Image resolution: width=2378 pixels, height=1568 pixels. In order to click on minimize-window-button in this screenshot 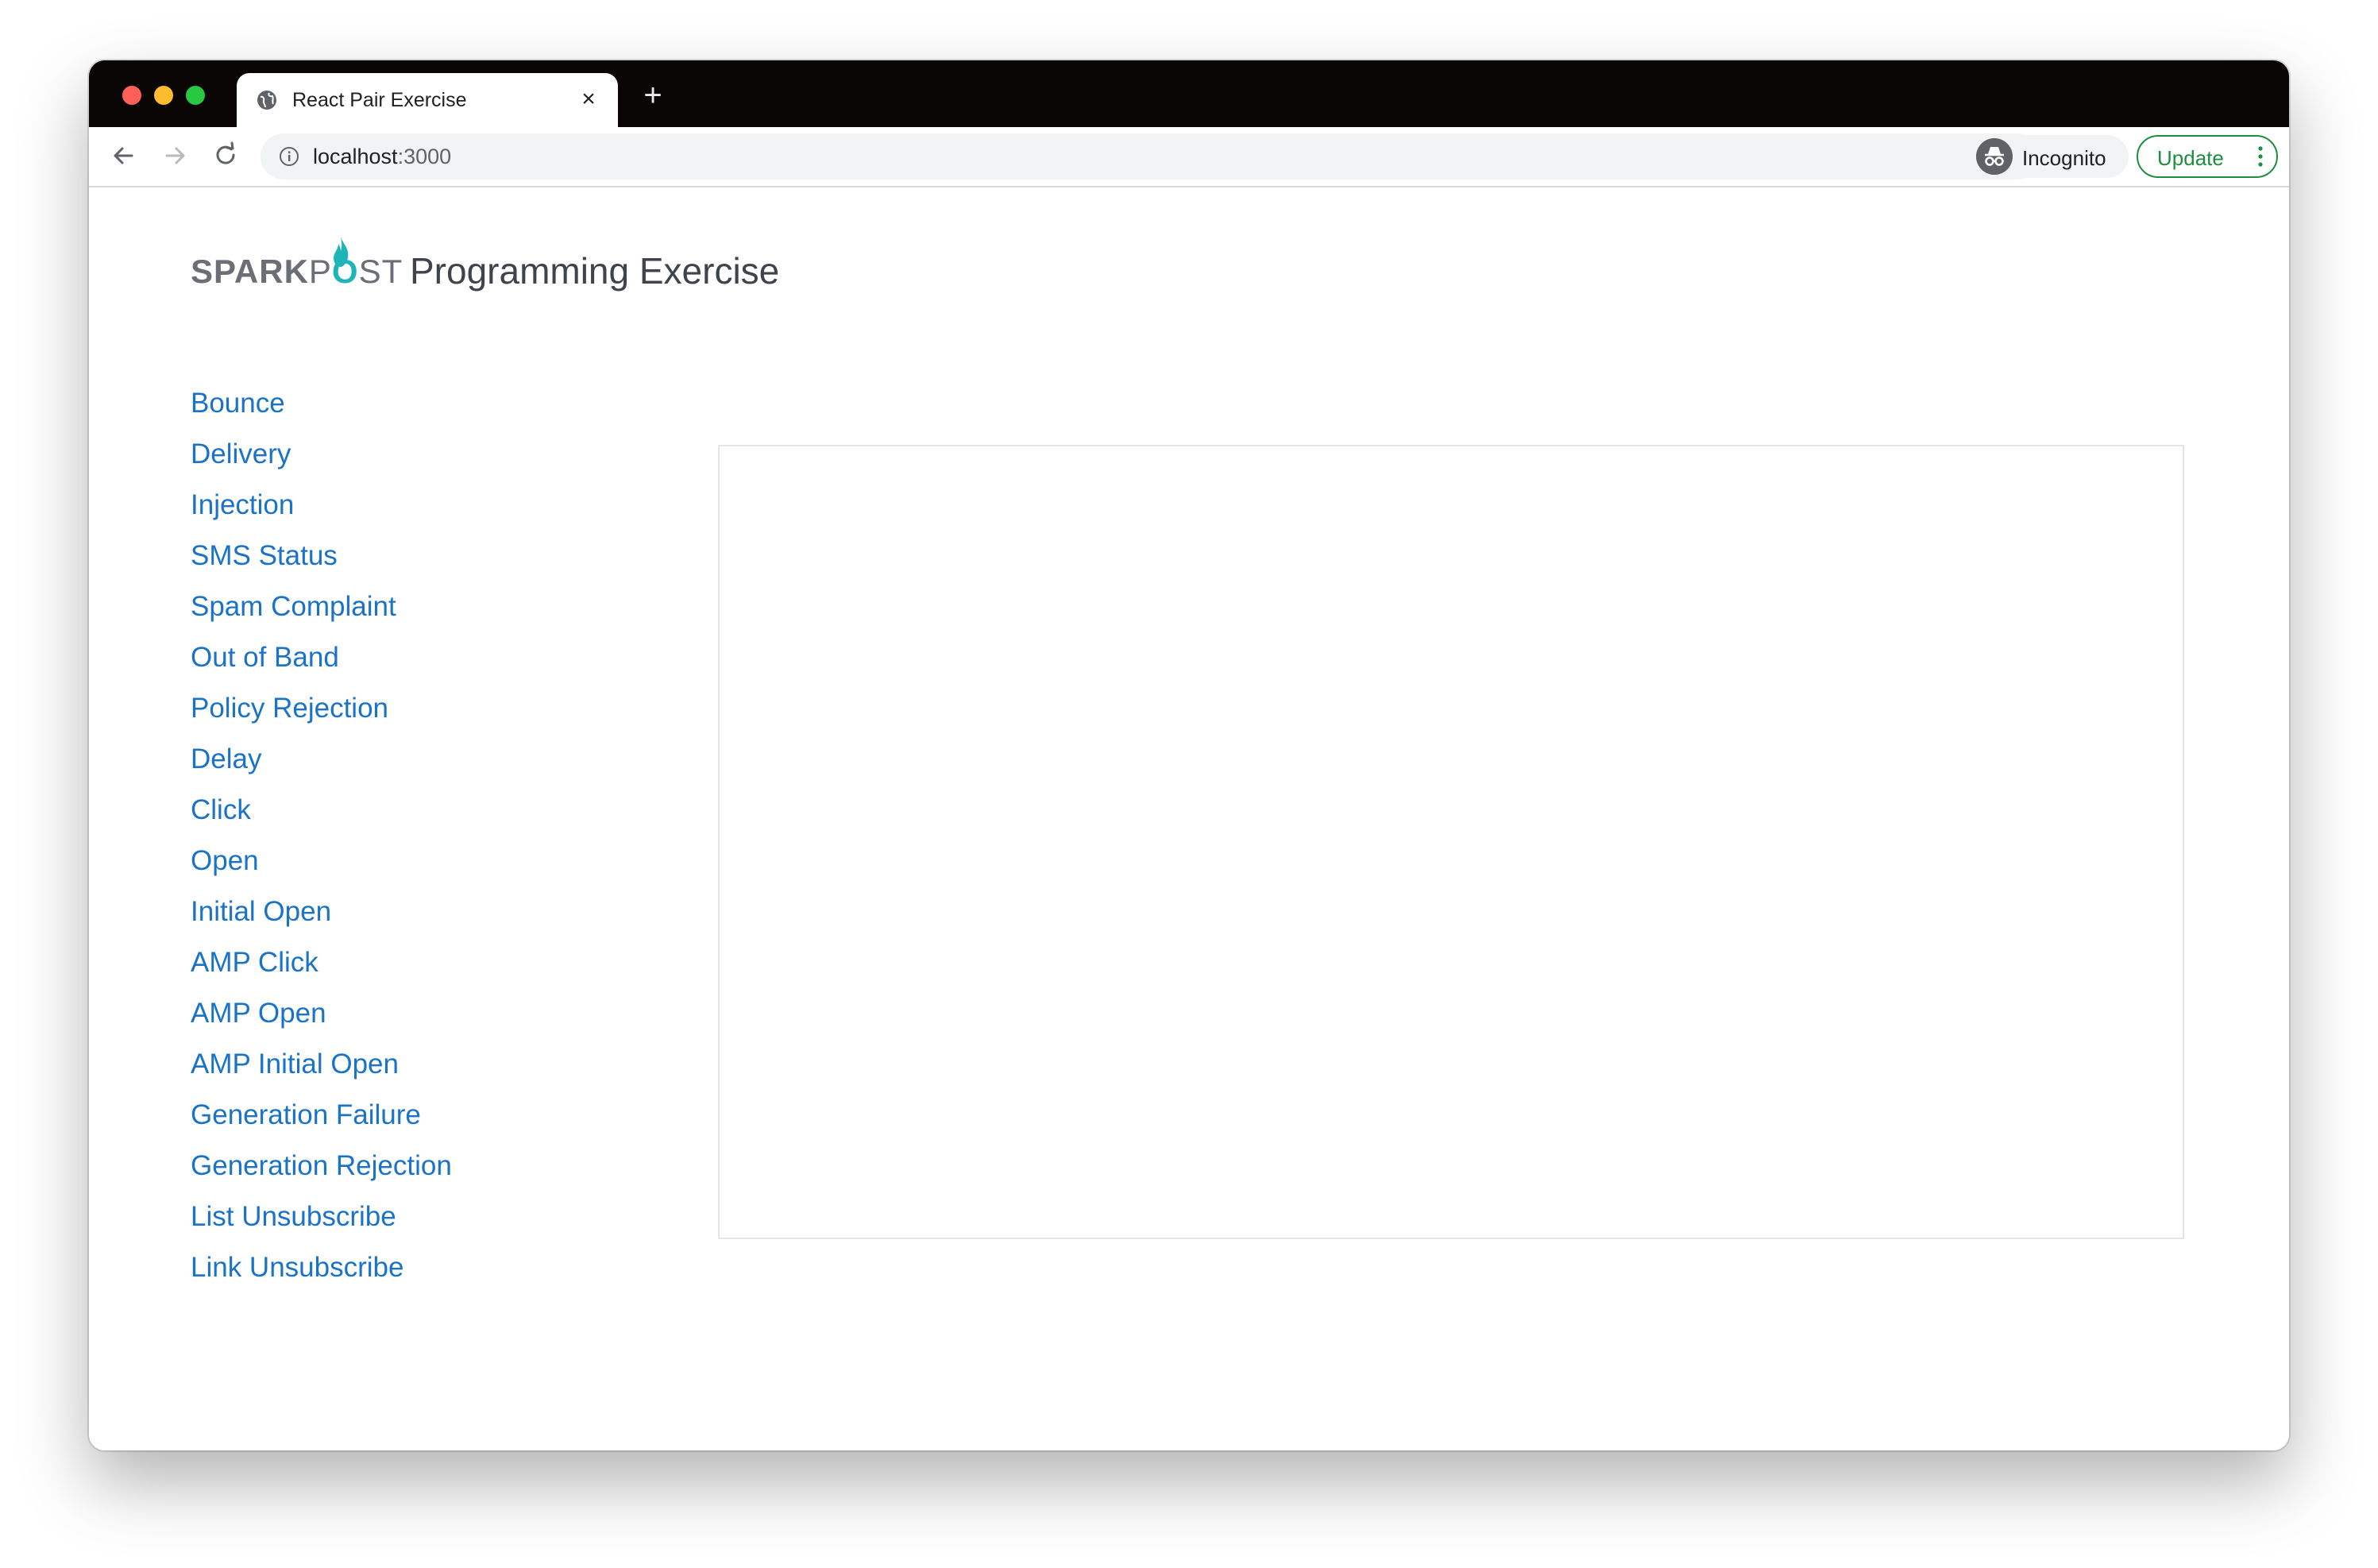, I will do `click(163, 95)`.